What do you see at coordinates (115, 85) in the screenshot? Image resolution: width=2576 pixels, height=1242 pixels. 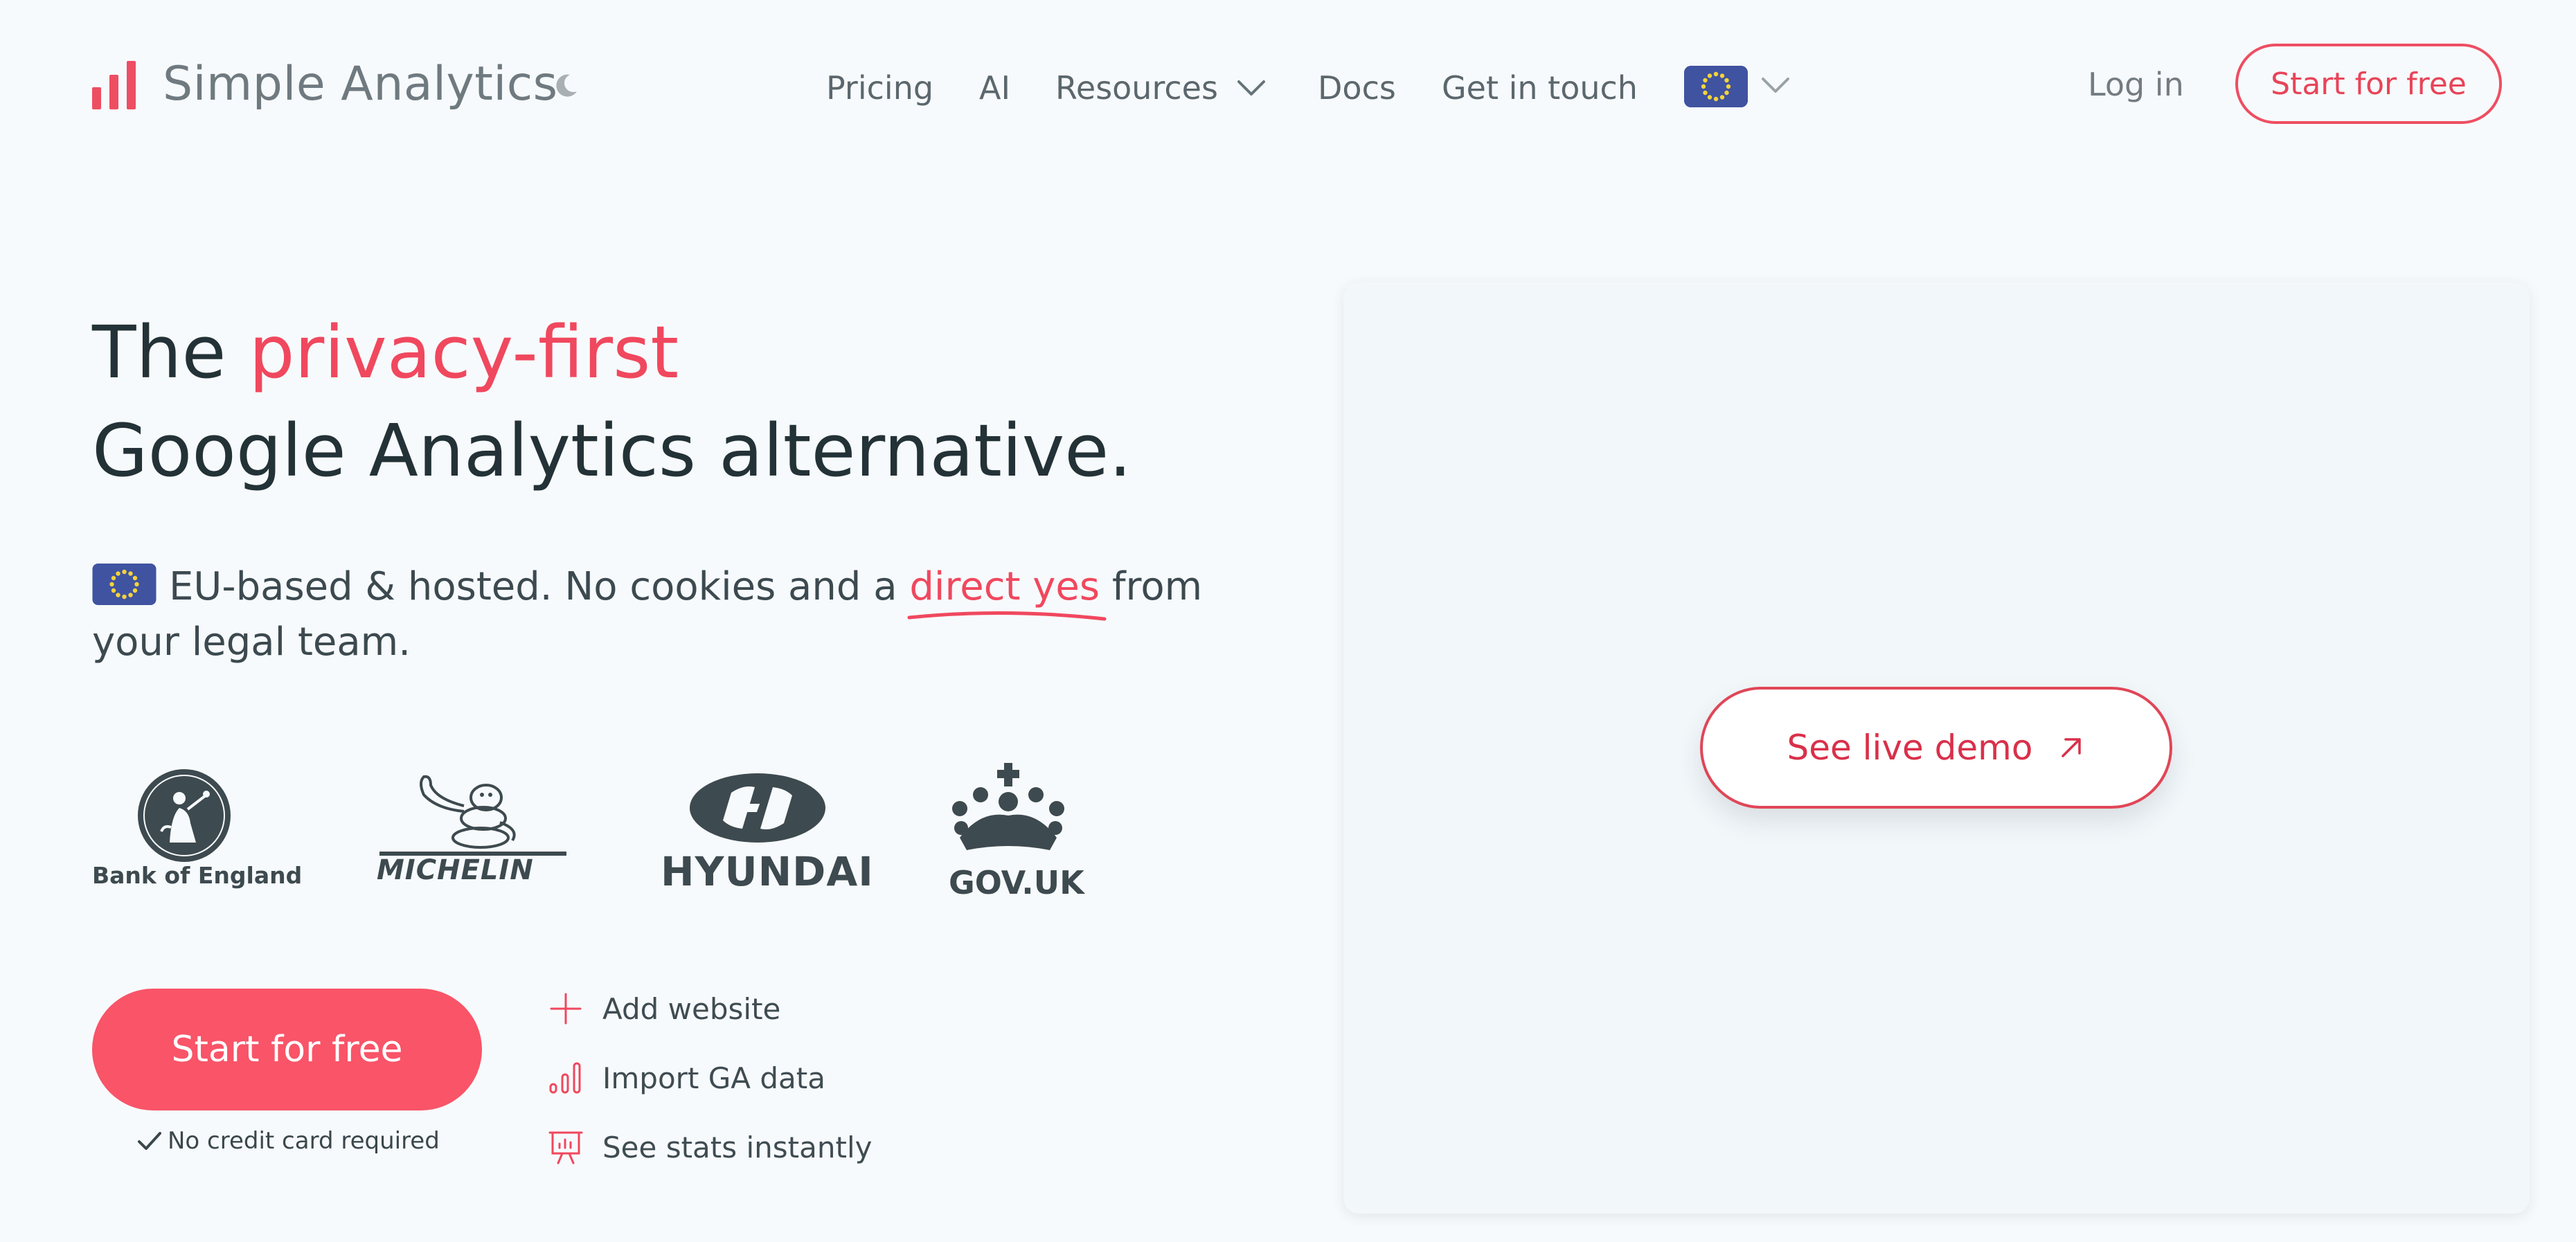 I see `bar-chart-icon` at bounding box center [115, 85].